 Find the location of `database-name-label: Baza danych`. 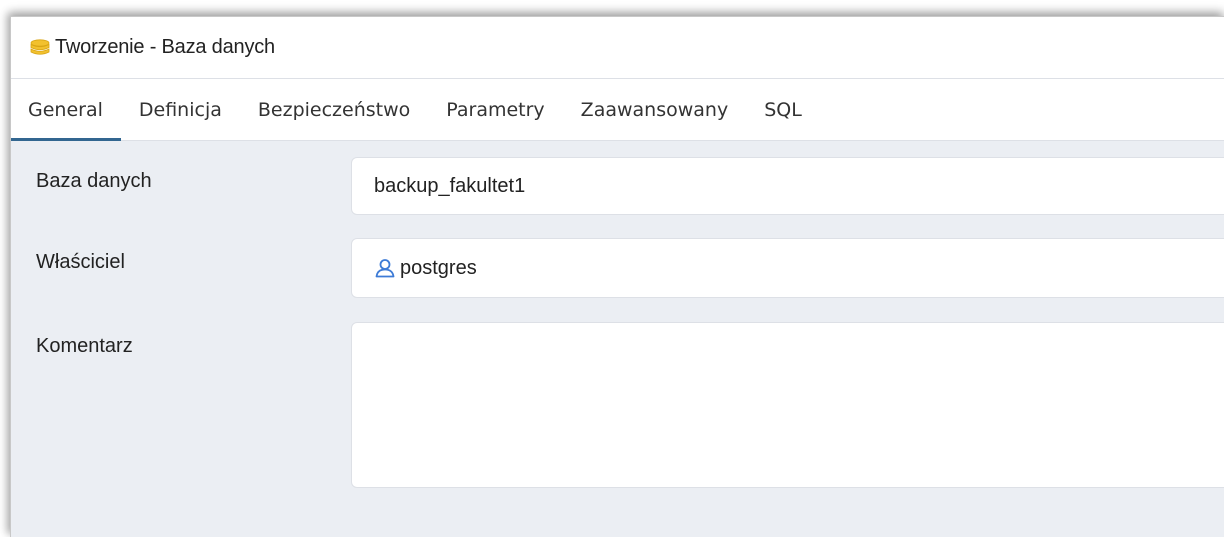

database-name-label: Baza danych is located at coordinates (94, 181).